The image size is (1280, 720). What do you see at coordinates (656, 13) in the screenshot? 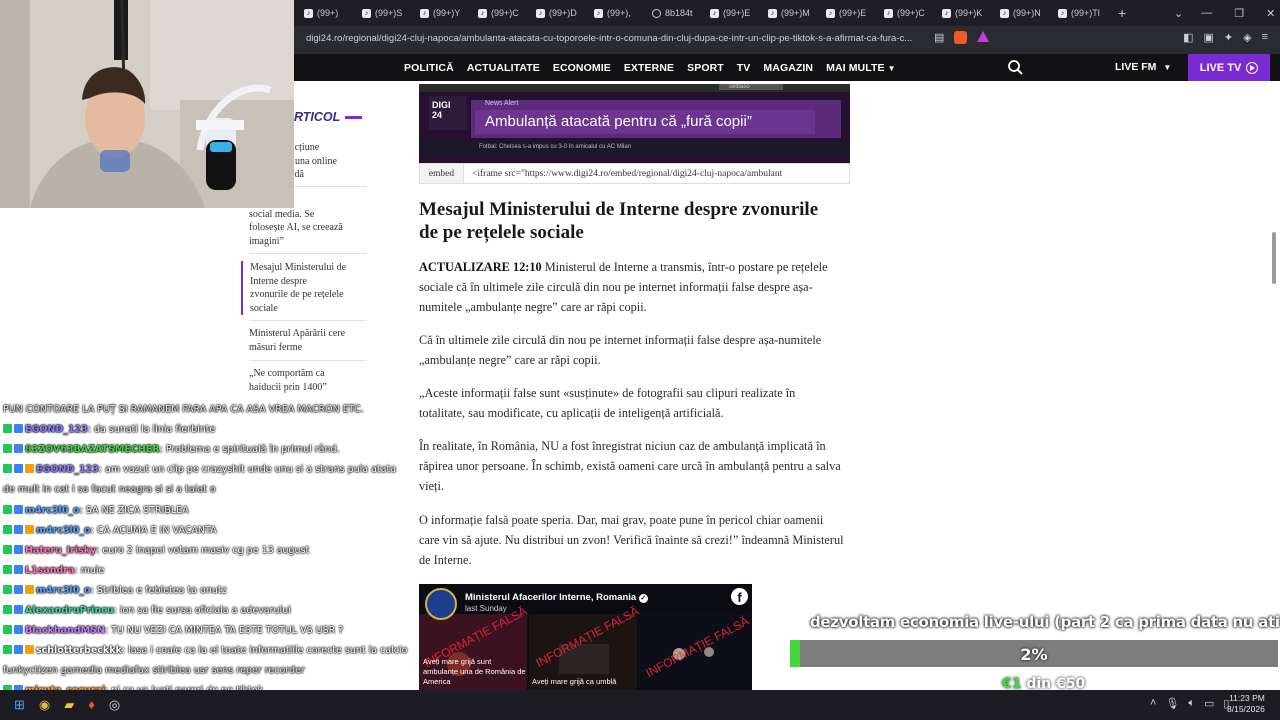
I see `globe-icon` at bounding box center [656, 13].